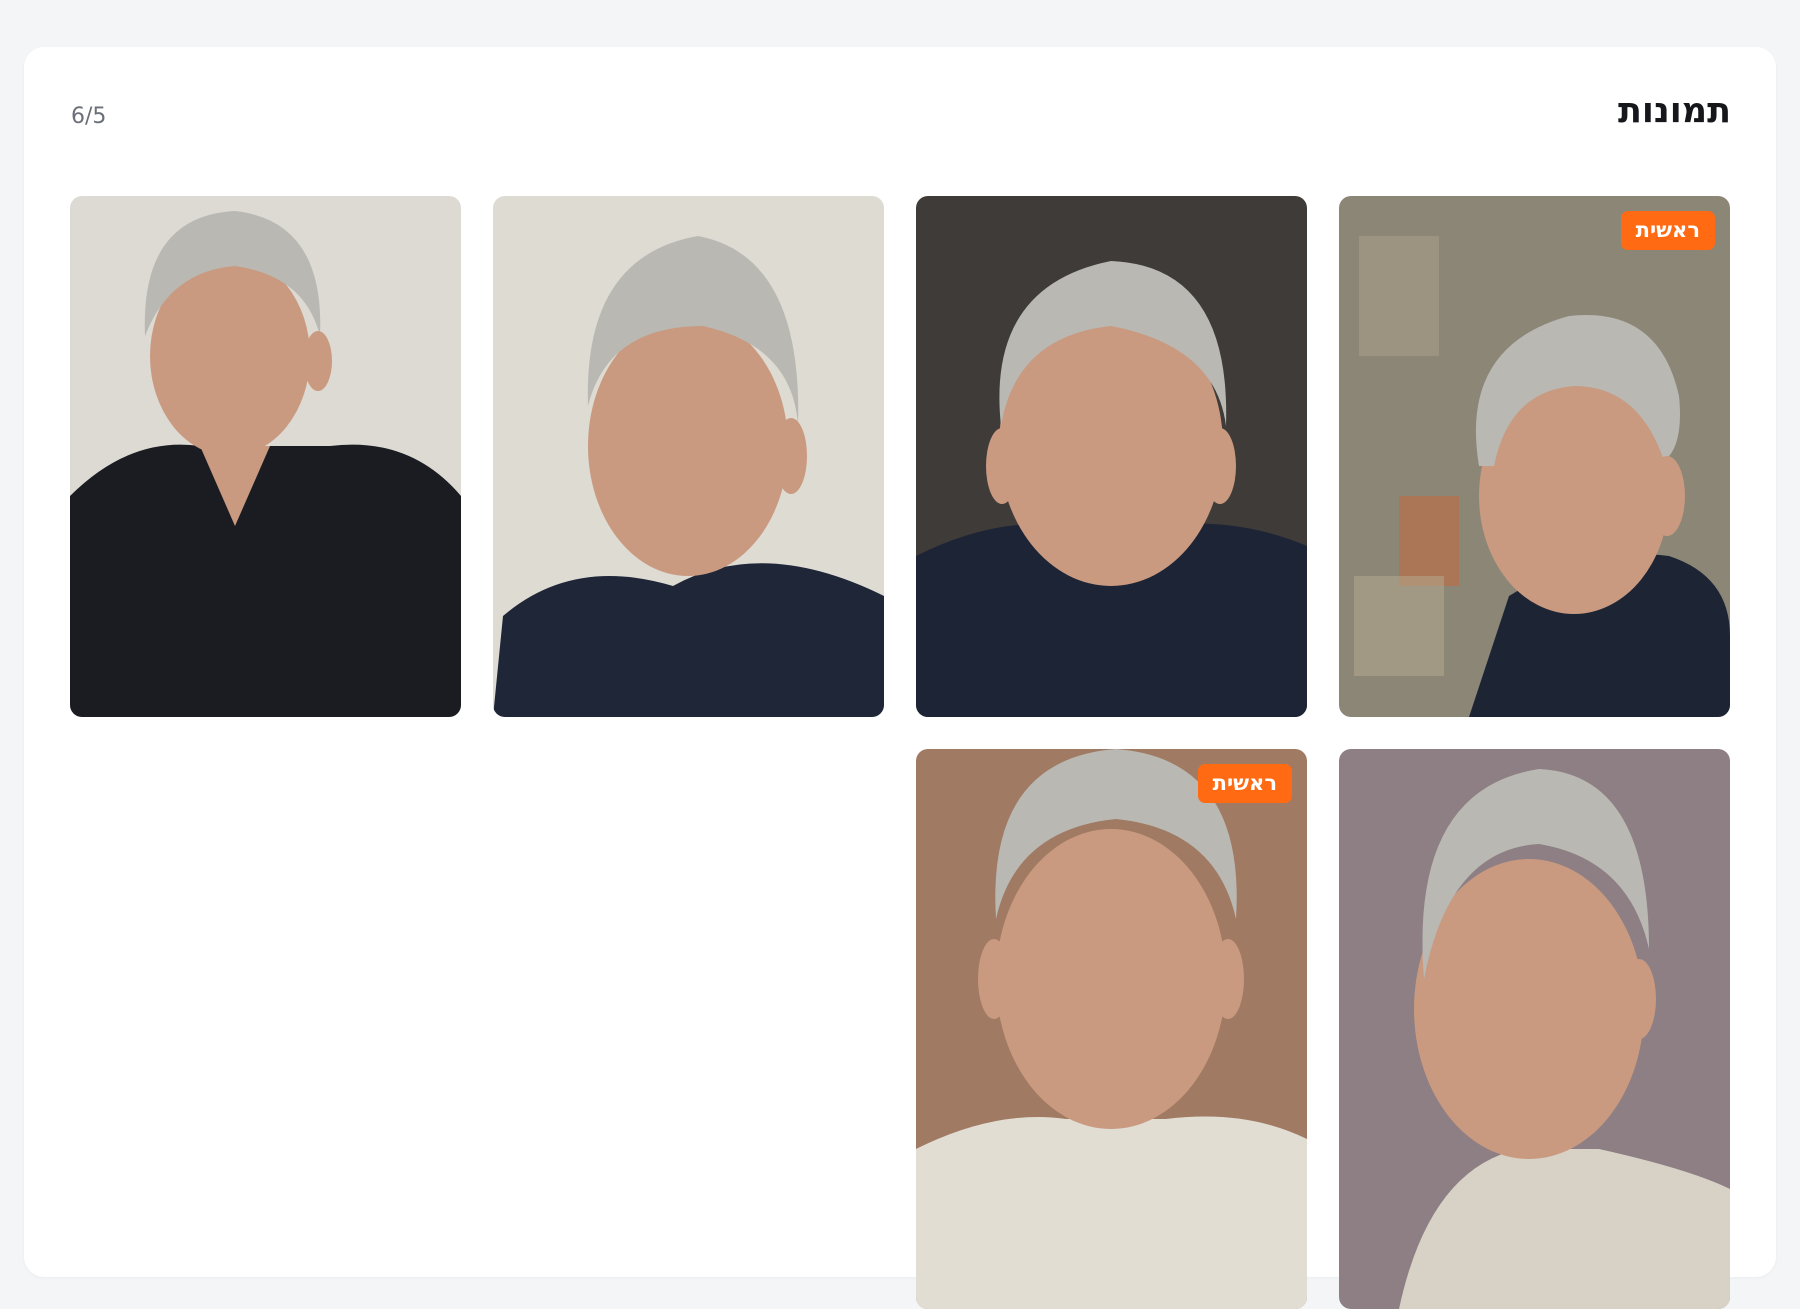 This screenshot has width=1800, height=1309. I want to click on photo-thumbnail-1: ראשית, so click(1534, 456).